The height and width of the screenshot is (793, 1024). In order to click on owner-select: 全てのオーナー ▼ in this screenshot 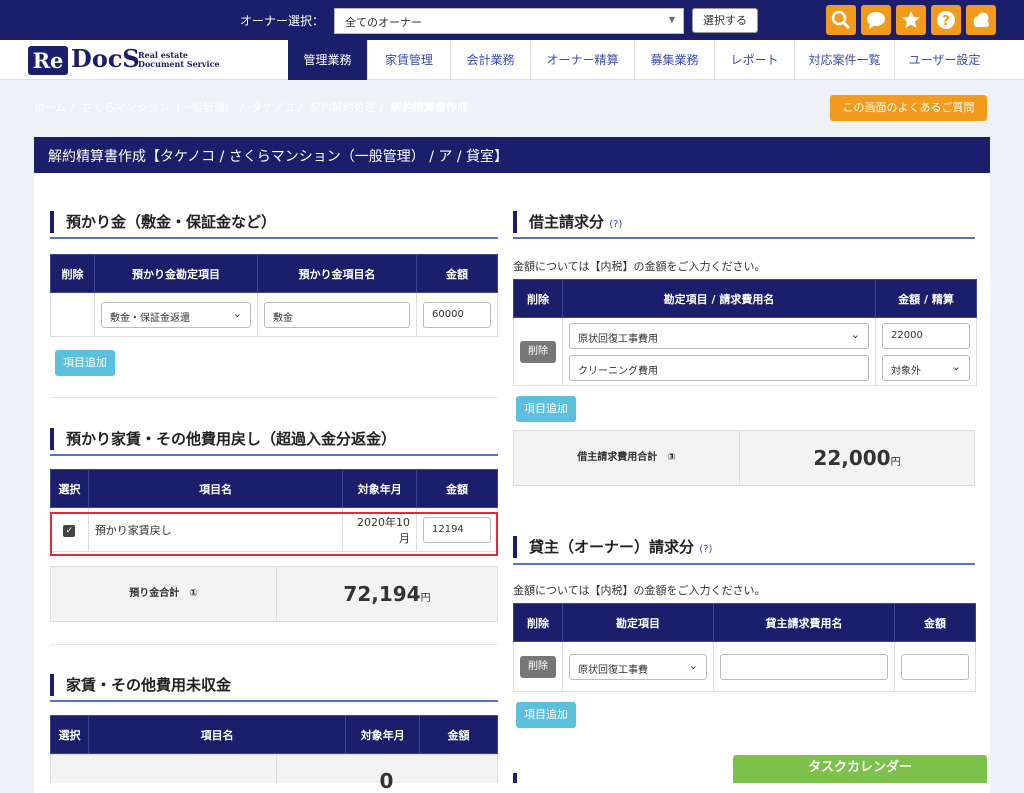, I will do `click(509, 21)`.